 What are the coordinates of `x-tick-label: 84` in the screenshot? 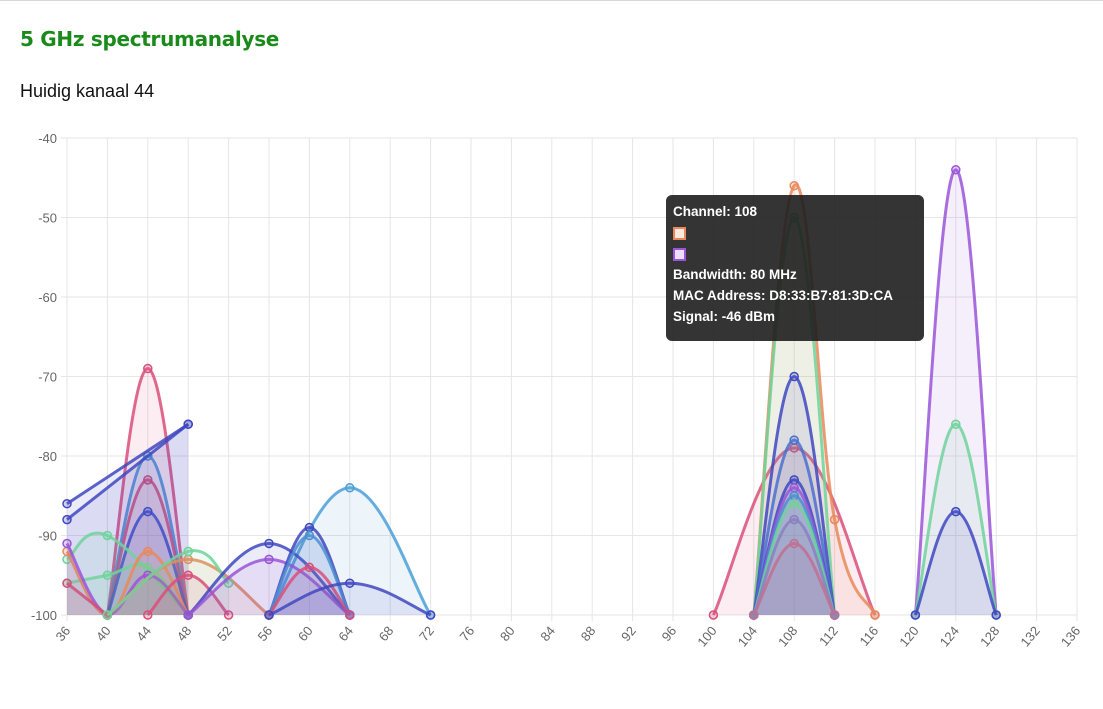 It's located at (547, 633).